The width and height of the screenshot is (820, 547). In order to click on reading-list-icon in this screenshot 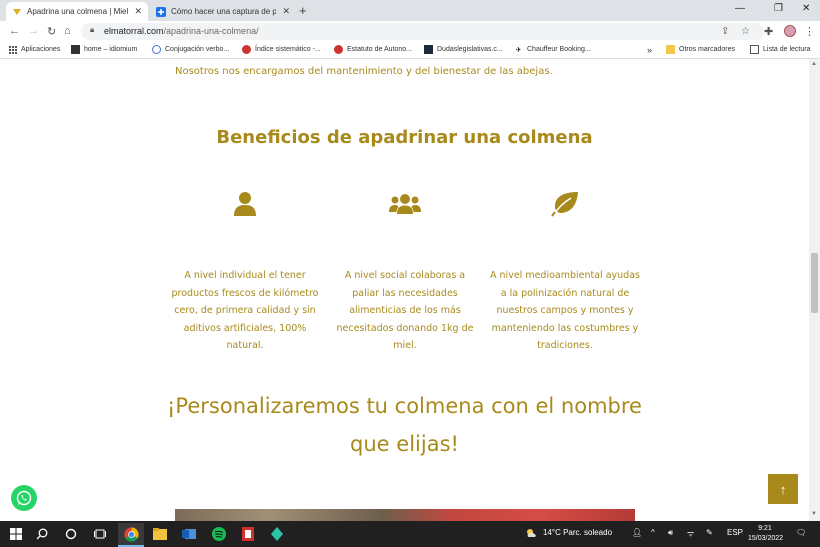, I will do `click(754, 49)`.